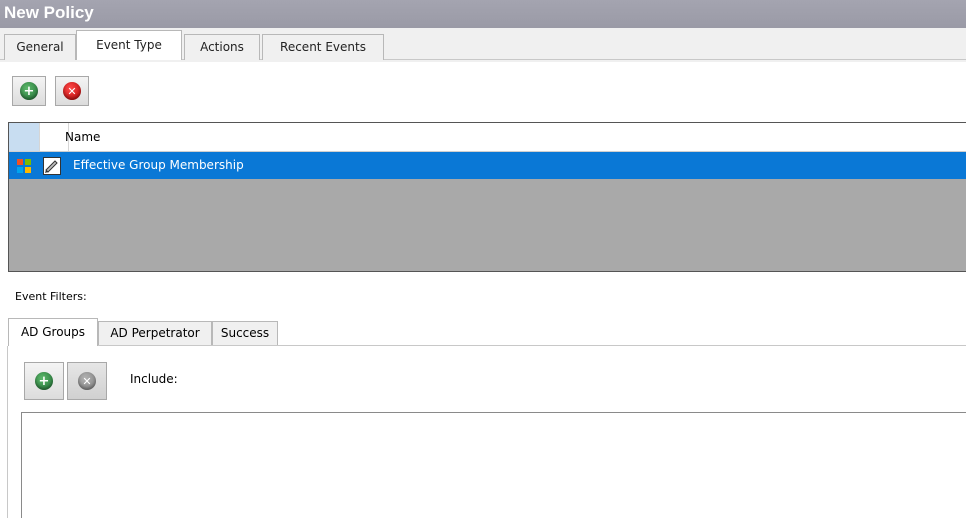  Describe the element at coordinates (51, 296) in the screenshot. I see `event-filters-label: Event Filters:` at that location.